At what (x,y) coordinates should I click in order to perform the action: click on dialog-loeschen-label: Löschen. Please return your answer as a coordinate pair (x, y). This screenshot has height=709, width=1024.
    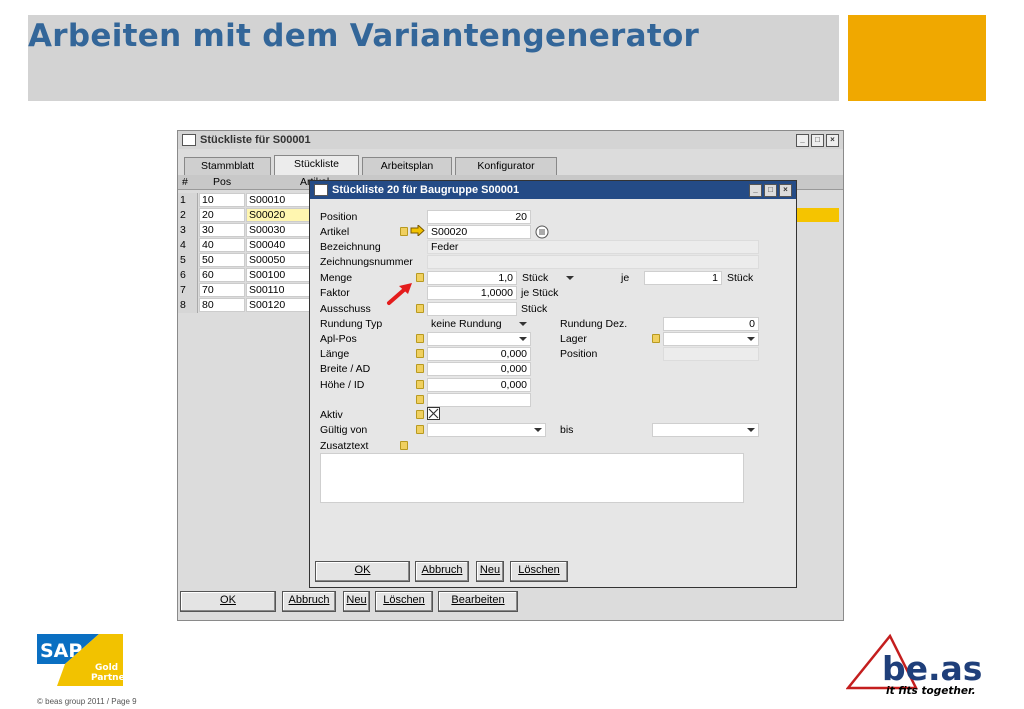
    Looking at the image, I should click on (539, 570).